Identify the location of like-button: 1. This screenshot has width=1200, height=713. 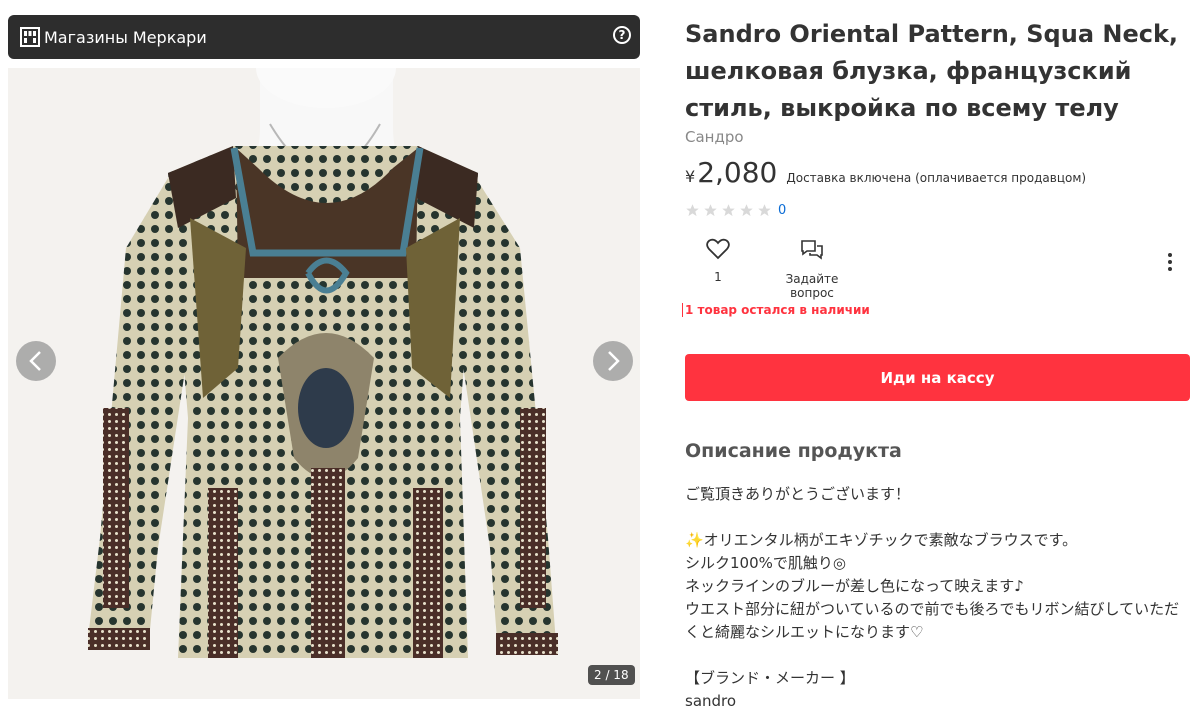
(718, 261).